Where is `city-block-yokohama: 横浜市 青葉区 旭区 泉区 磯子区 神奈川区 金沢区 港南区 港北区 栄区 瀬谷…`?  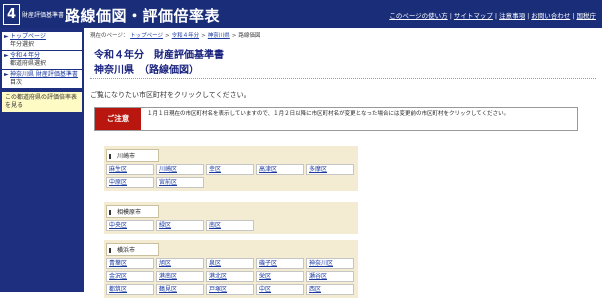 city-block-yokohama: 横浜市 青葉区 旭区 泉区 磯子区 神奈川区 金沢区 港南区 港北区 栄区 瀬谷… is located at coordinates (231, 269).